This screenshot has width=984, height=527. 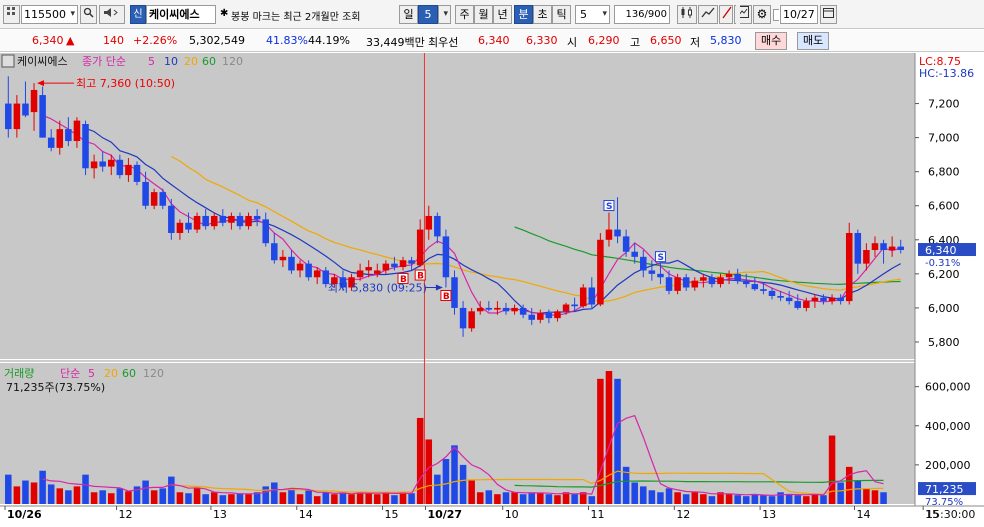 What do you see at coordinates (592, 14) in the screenshot?
I see `interval-select: 5` at bounding box center [592, 14].